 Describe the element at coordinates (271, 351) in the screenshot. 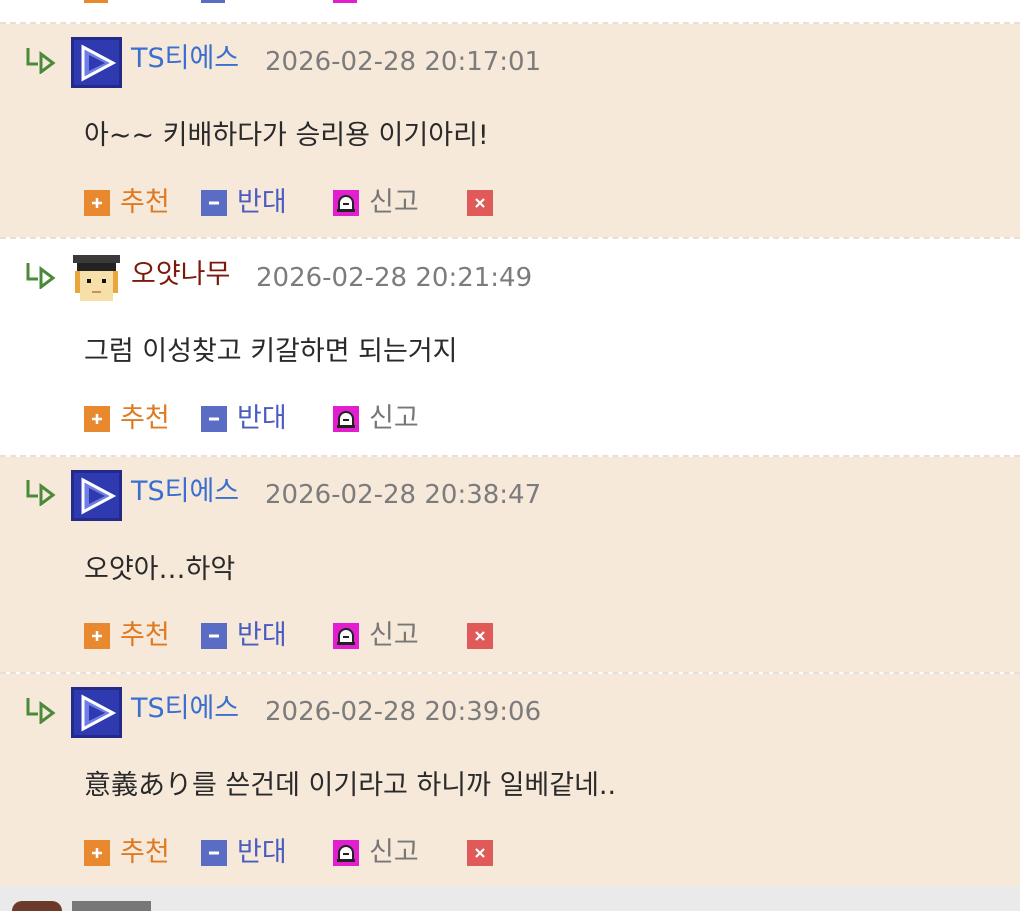

I see `comment-text: 그럼 이성찾고 키갈하면 되는거지` at that location.